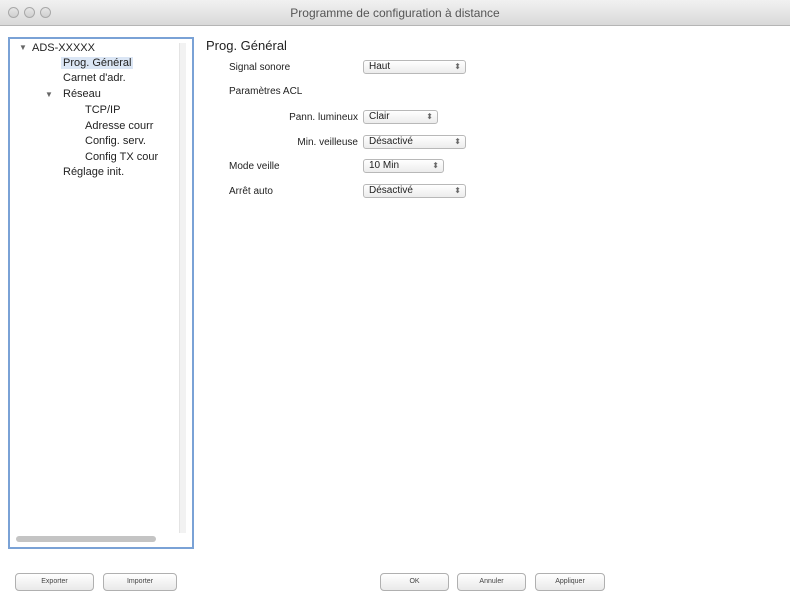 The image size is (790, 596). What do you see at coordinates (379, 116) in the screenshot?
I see `pann-lumineux-value: Clair` at bounding box center [379, 116].